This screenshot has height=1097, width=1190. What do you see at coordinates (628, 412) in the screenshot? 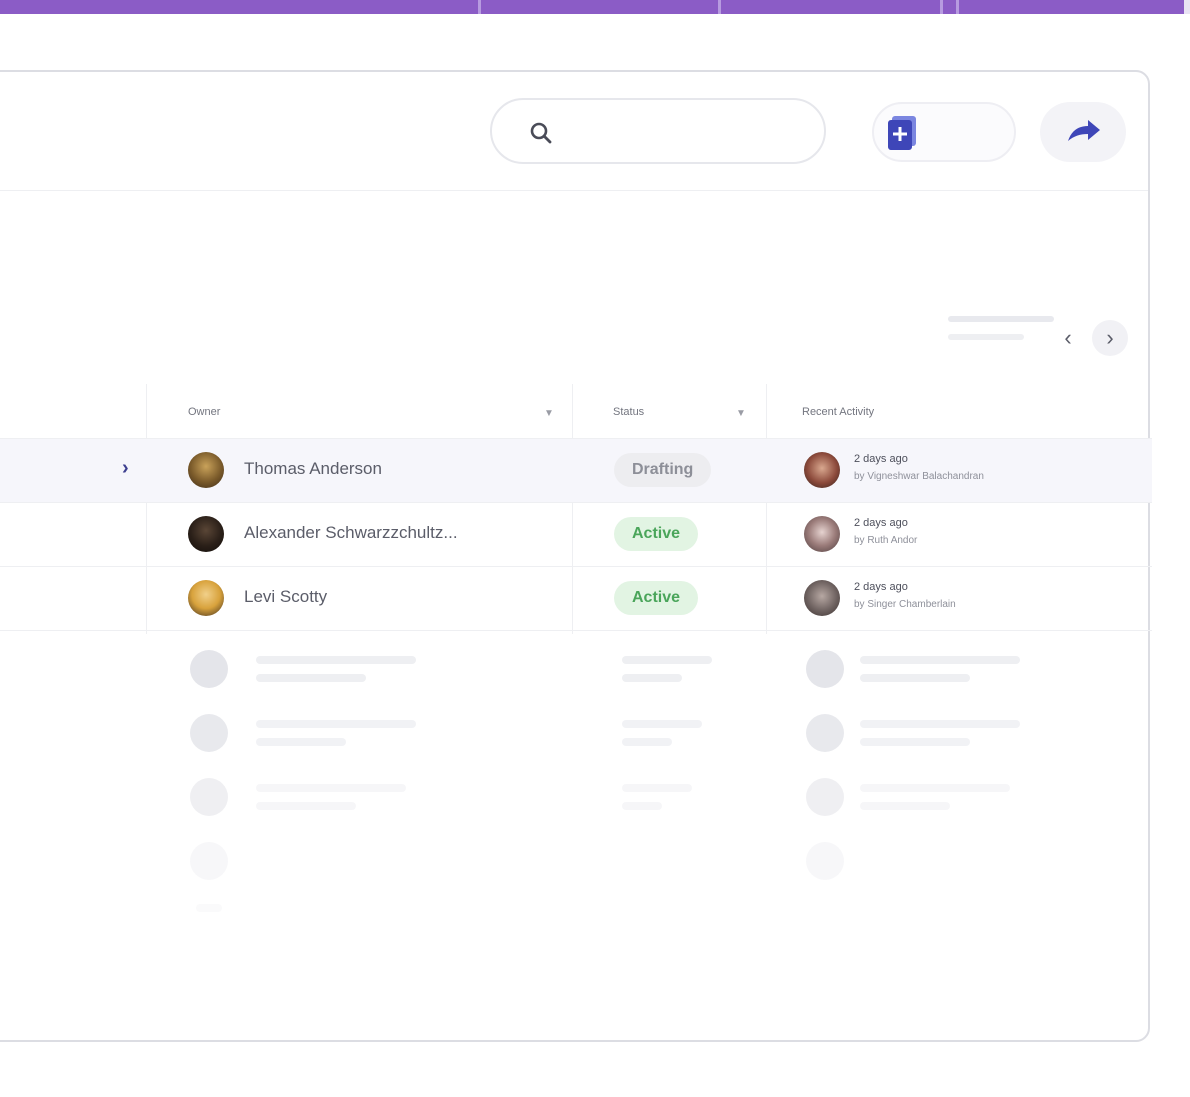
I see `column-header-status: Status` at bounding box center [628, 412].